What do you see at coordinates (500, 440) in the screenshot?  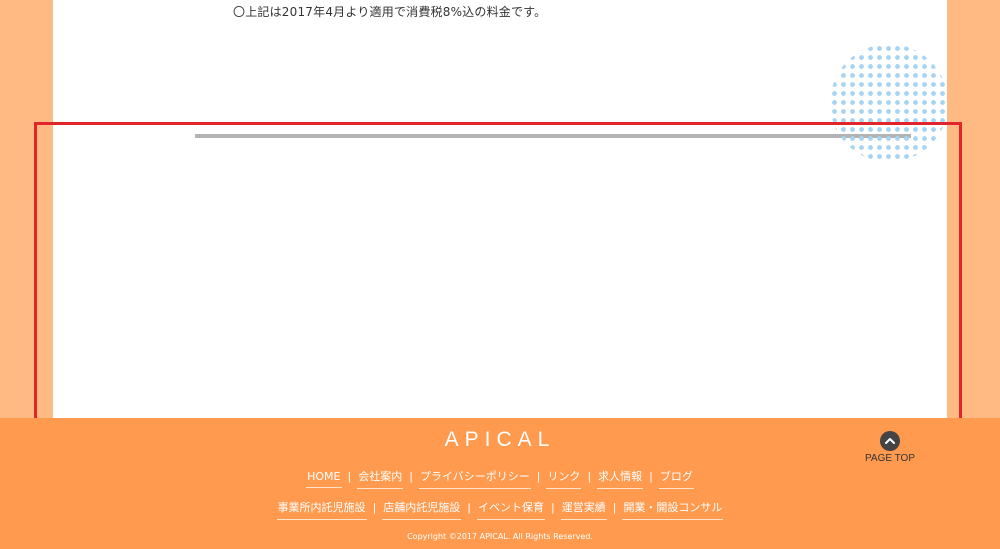 I see `footer-logo: APICAL` at bounding box center [500, 440].